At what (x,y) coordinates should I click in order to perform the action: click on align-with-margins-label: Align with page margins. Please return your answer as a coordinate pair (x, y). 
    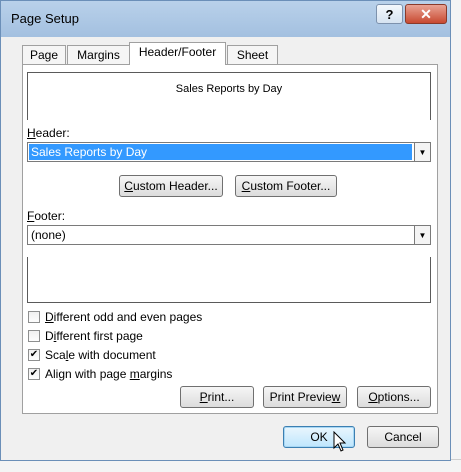
    Looking at the image, I should click on (109, 374).